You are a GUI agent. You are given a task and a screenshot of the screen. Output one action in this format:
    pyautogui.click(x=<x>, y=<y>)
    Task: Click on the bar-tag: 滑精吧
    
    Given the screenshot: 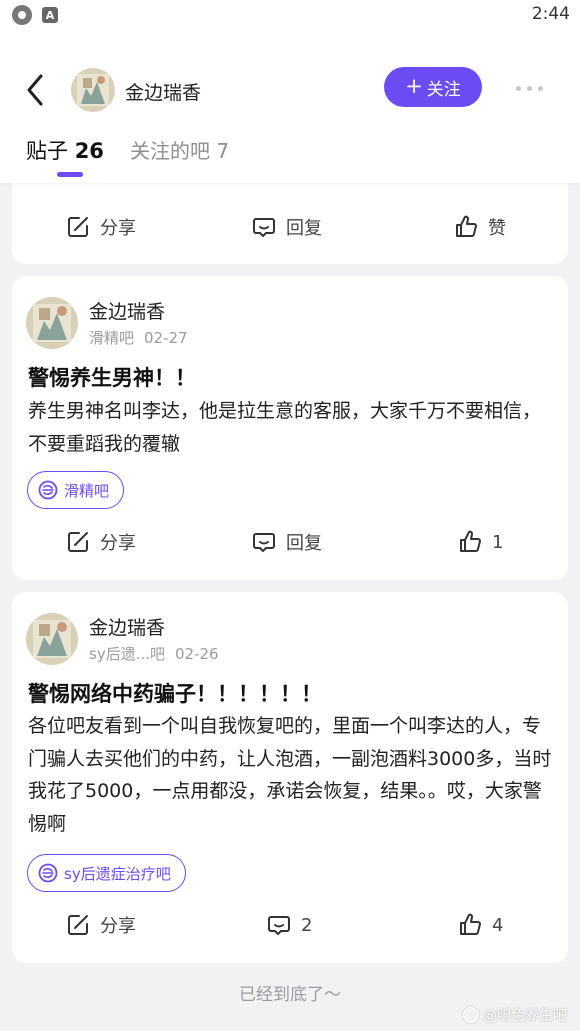 What is the action you would take?
    pyautogui.click(x=76, y=490)
    